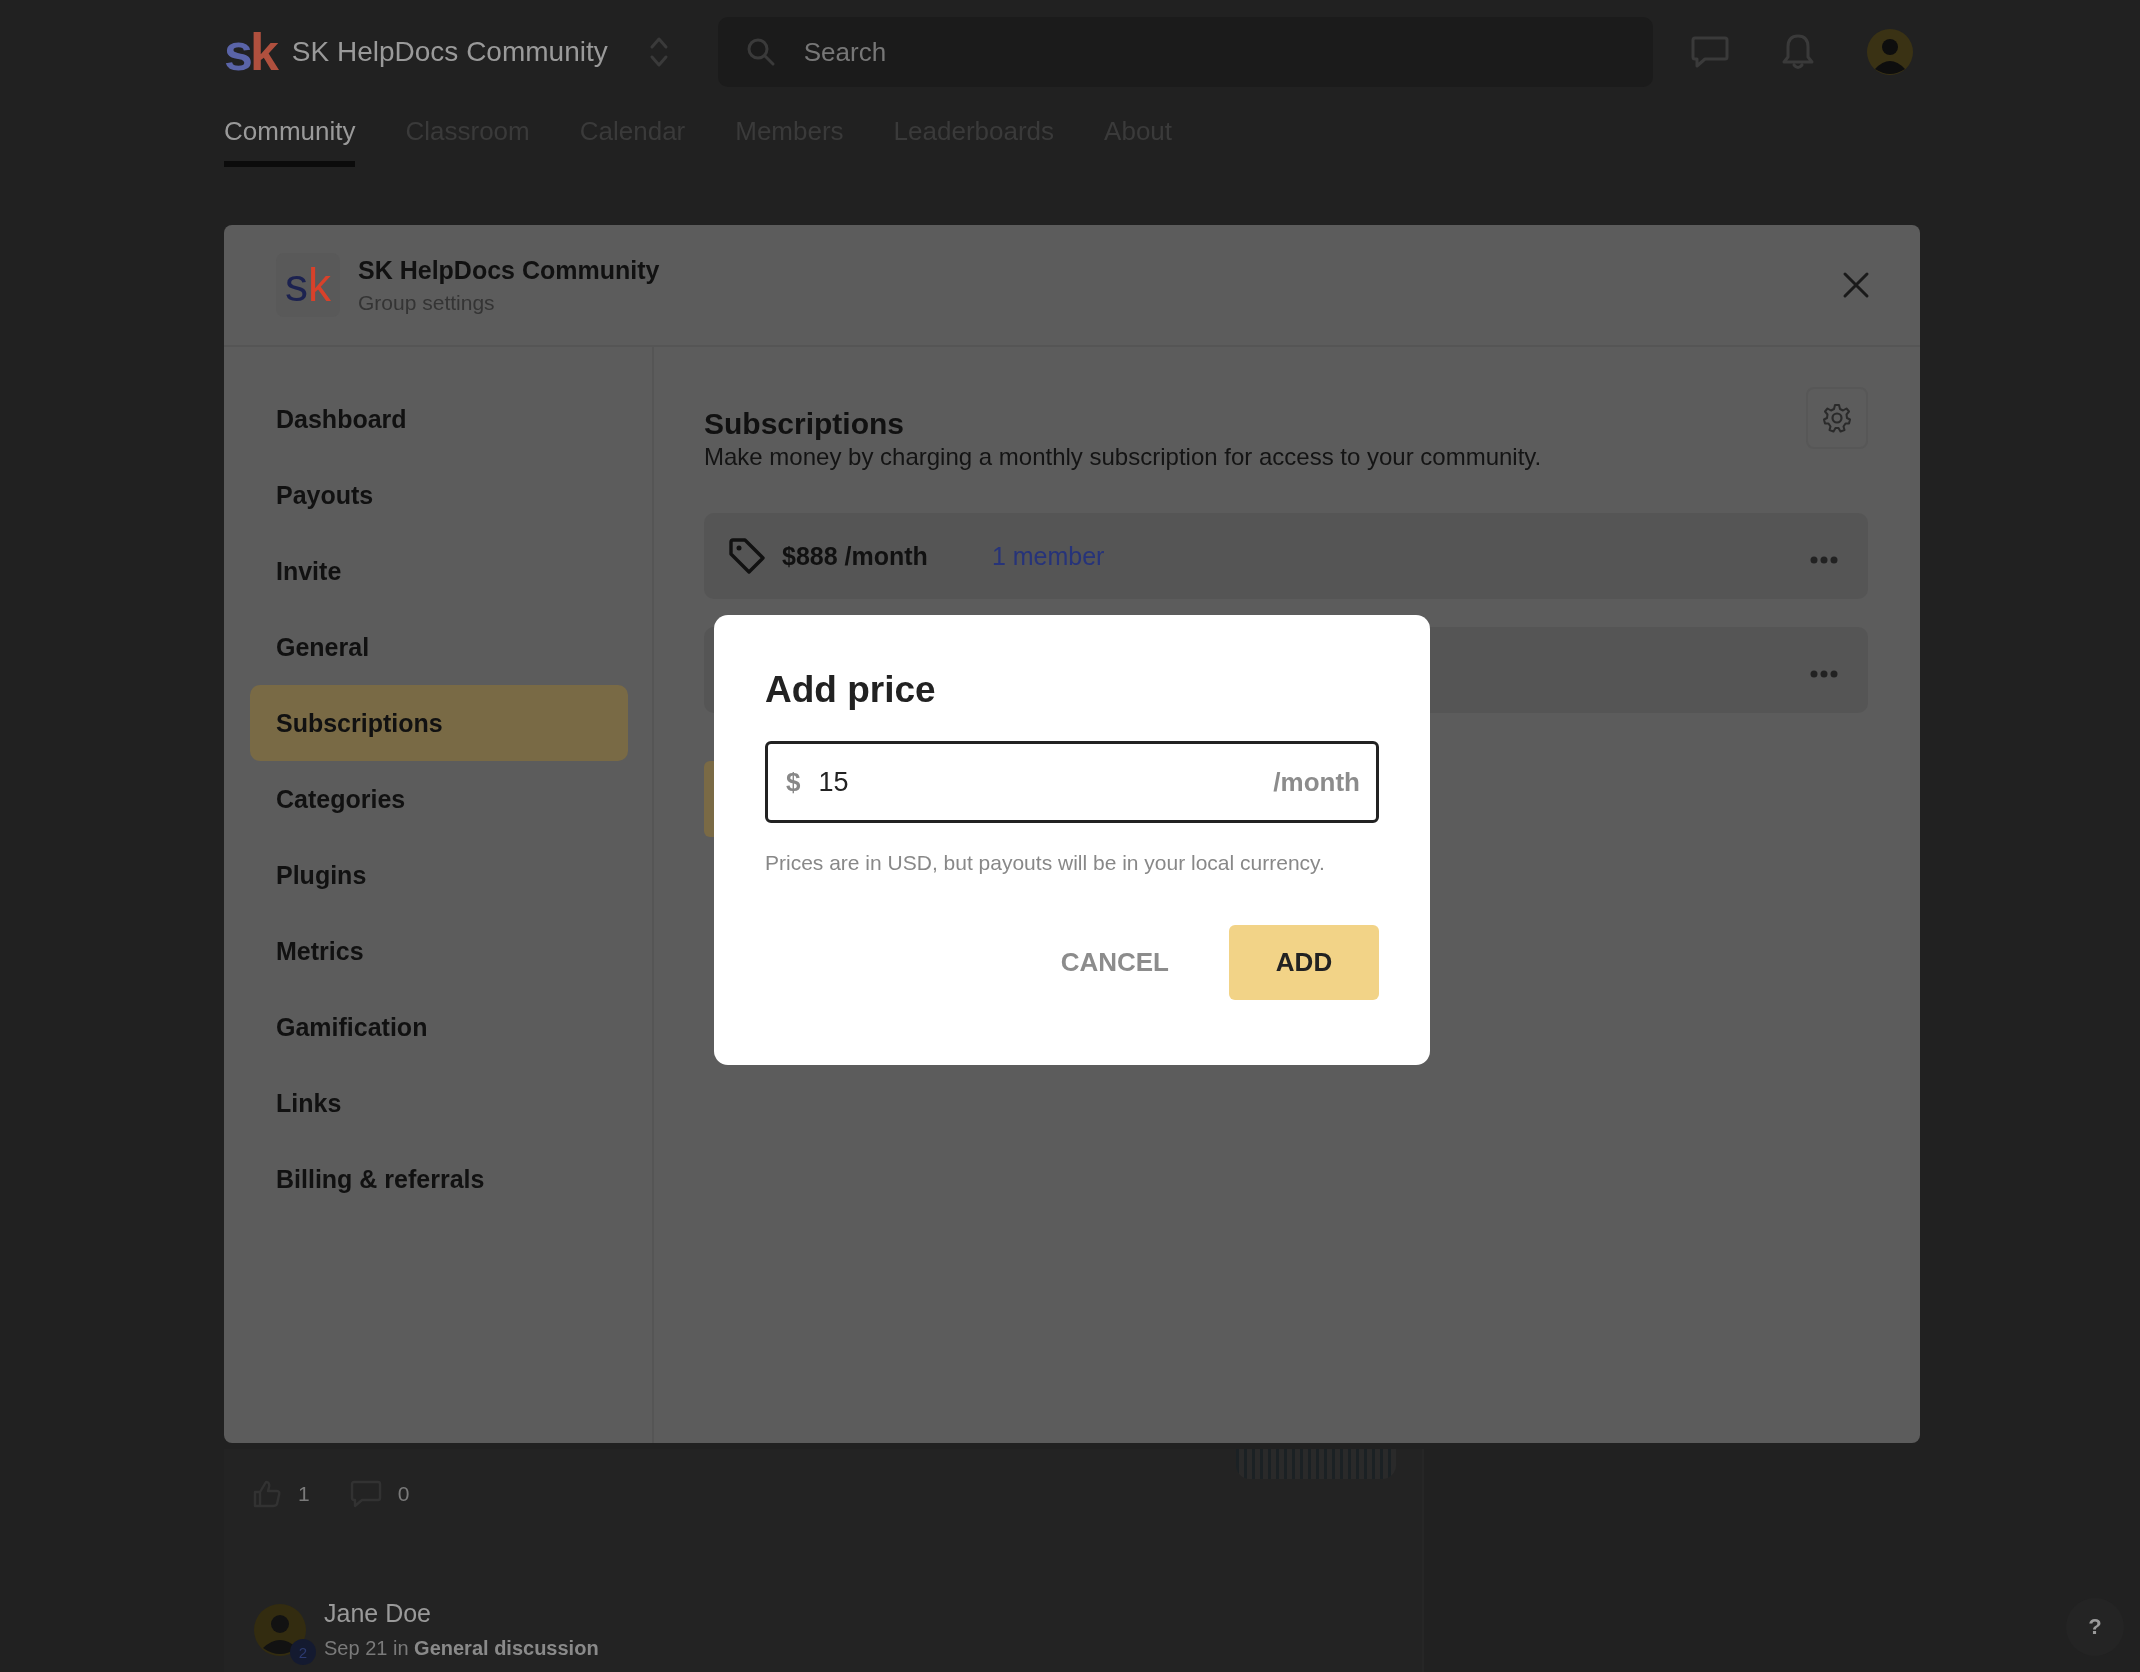 The image size is (2140, 1672). I want to click on settings-menu-item: Subscriptions, so click(439, 723).